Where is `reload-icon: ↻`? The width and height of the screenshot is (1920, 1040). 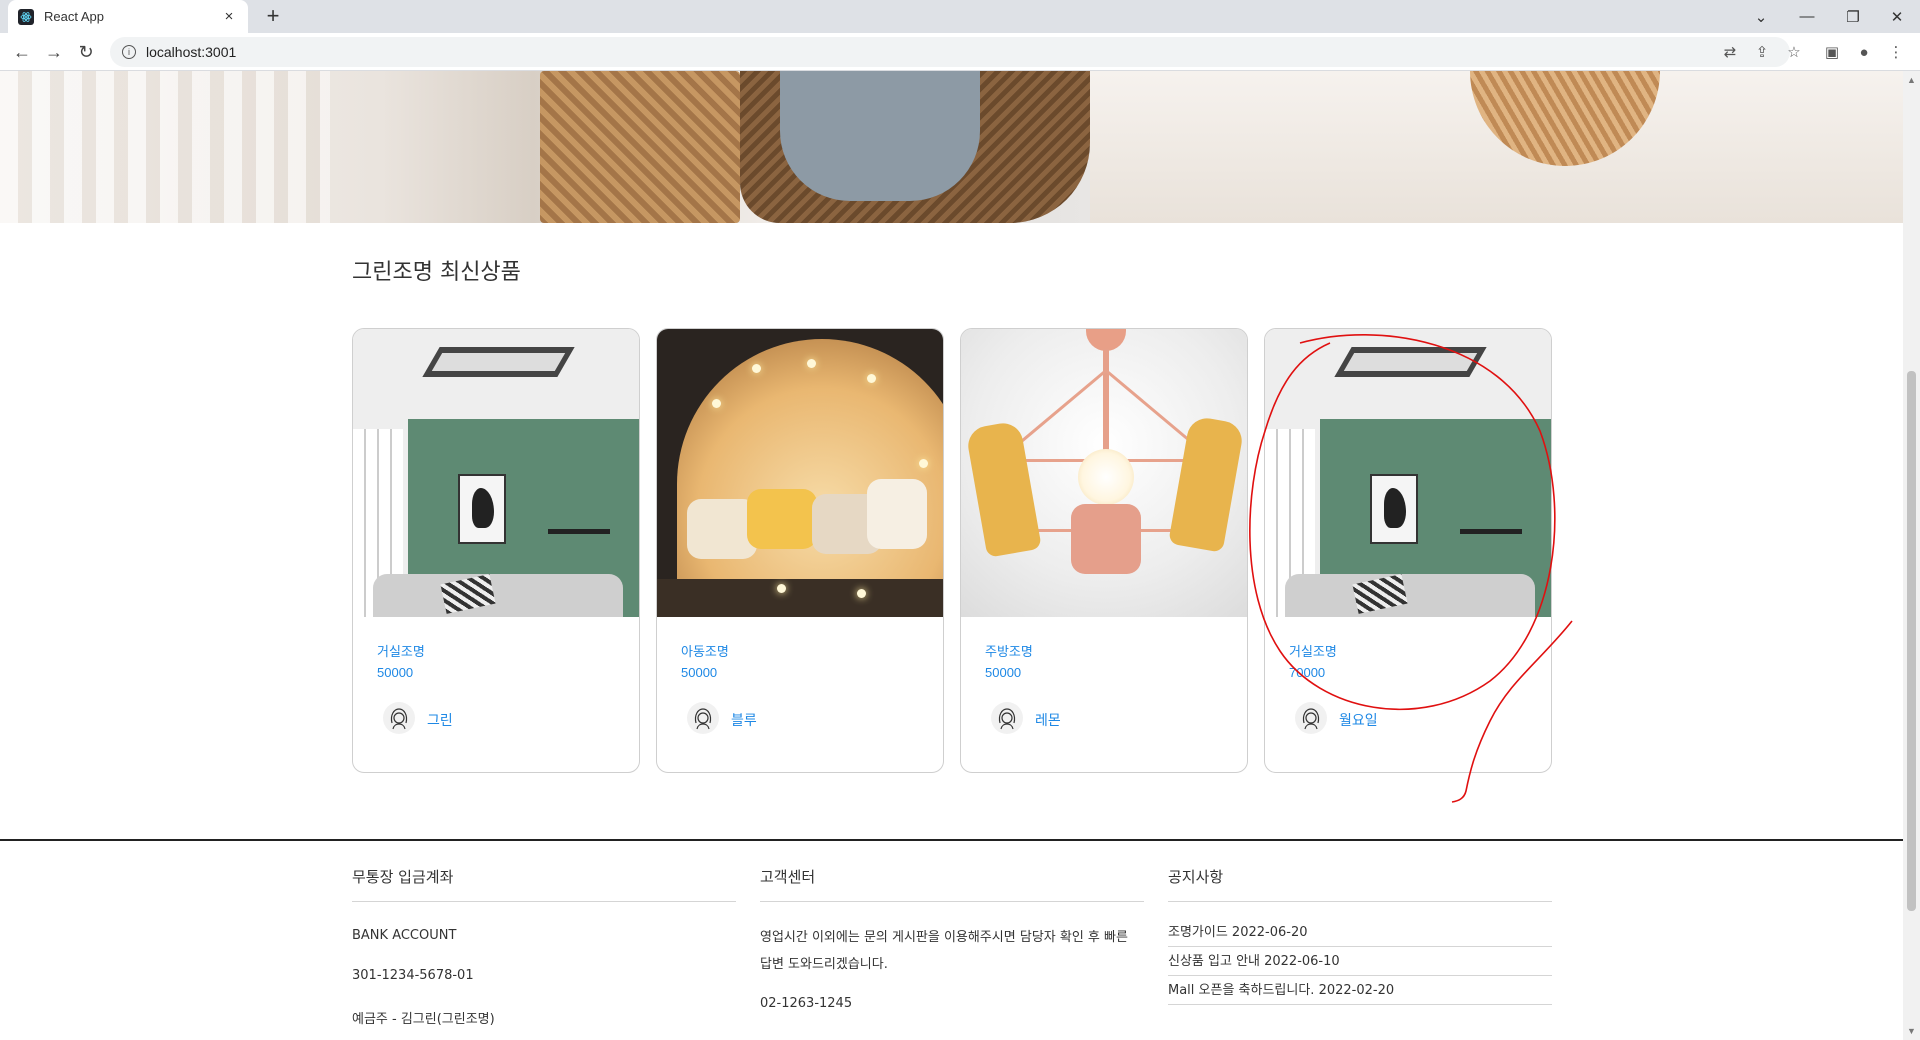 reload-icon: ↻ is located at coordinates (86, 52).